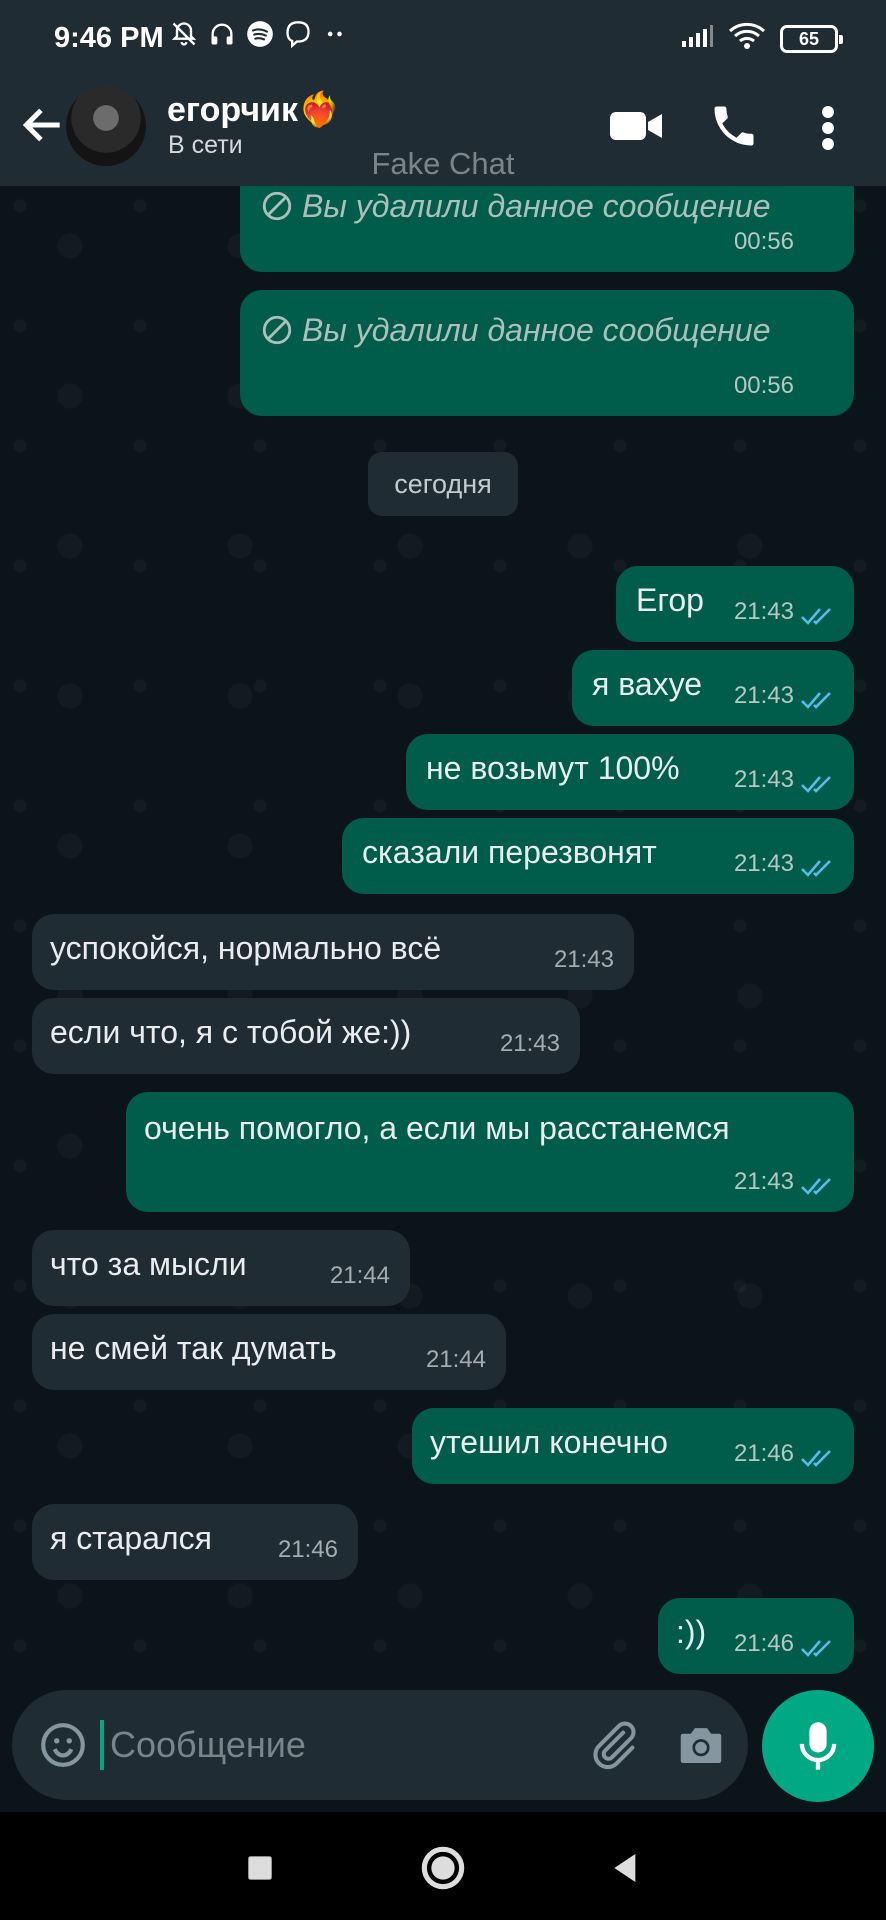 The height and width of the screenshot is (1920, 886). I want to click on message-bubble: не возьмут 100% 21:43, so click(630, 772).